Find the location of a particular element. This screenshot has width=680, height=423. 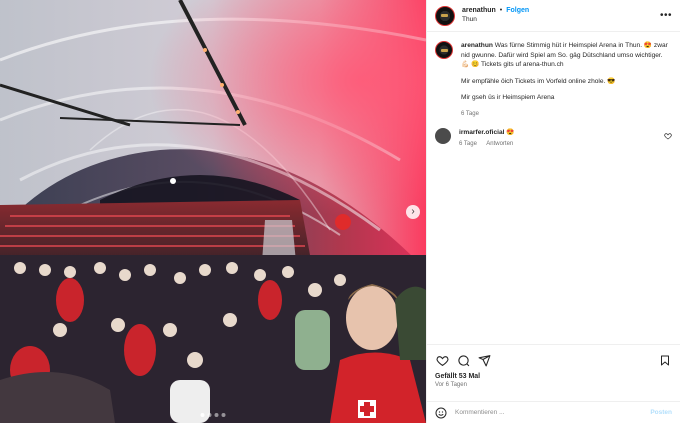

comment-input is located at coordinates (553, 412).